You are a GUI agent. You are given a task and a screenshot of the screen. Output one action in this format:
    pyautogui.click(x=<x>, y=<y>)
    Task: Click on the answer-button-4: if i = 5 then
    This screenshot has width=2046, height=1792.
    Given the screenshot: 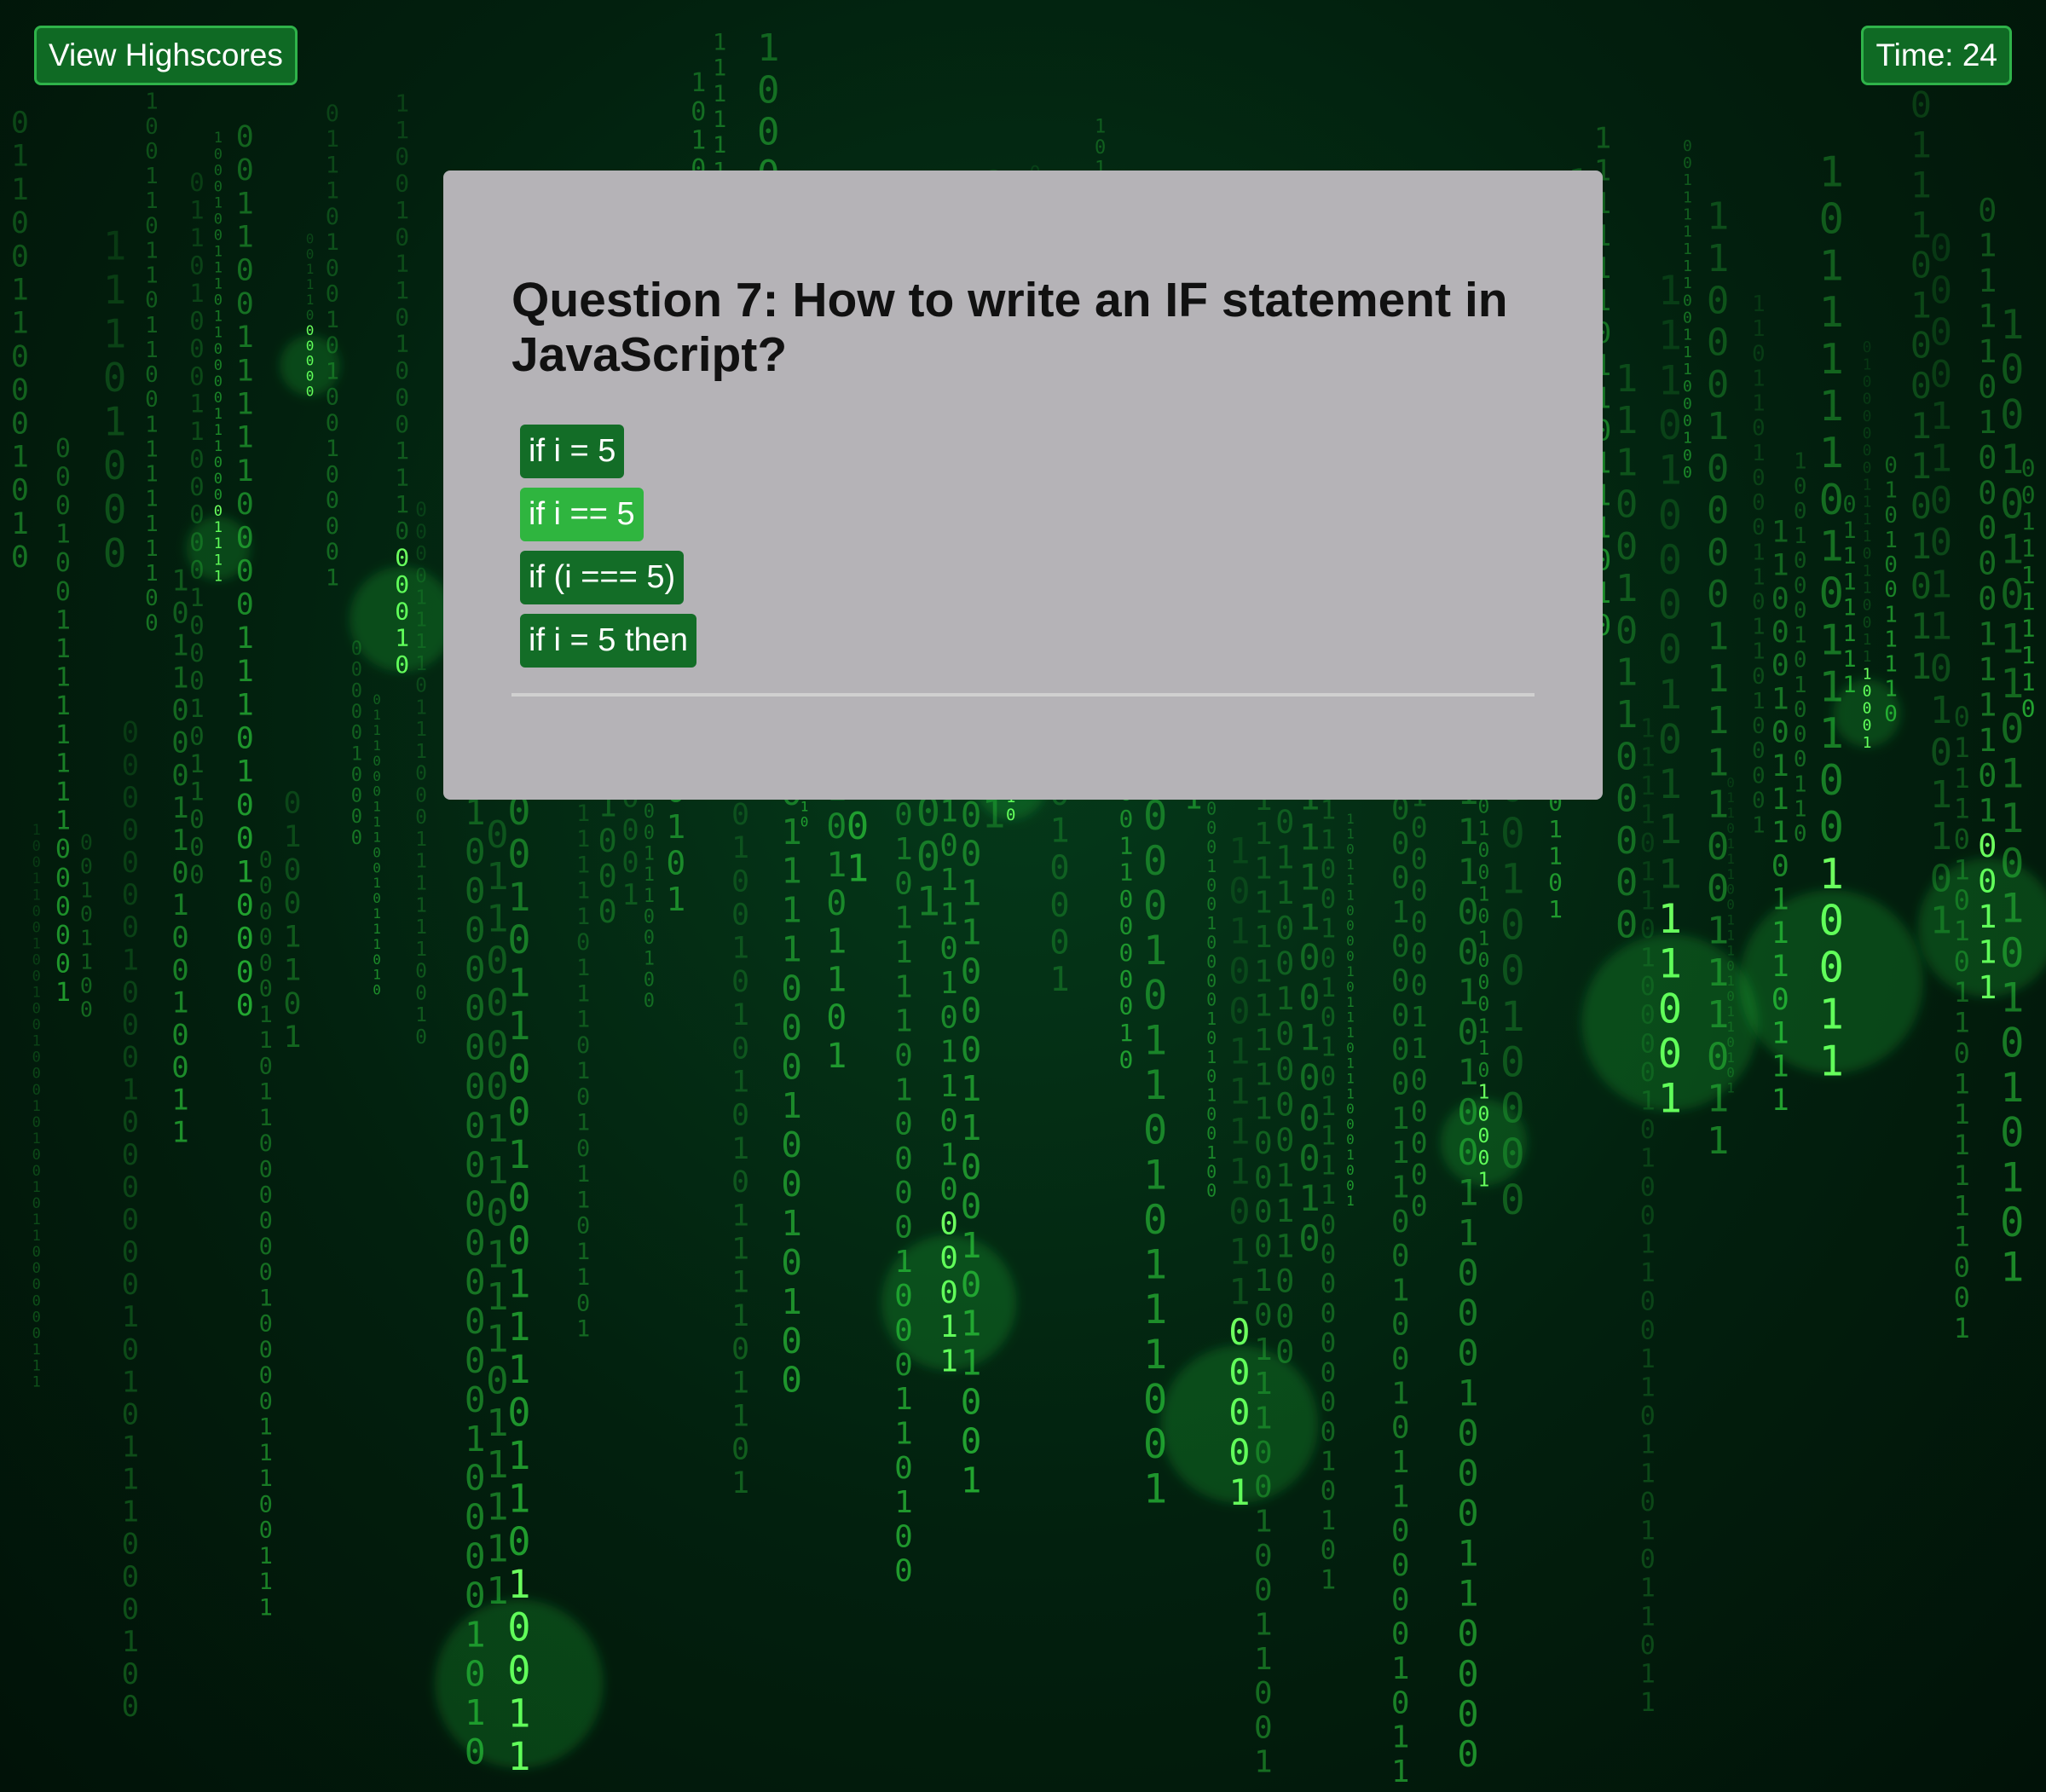 What is the action you would take?
    pyautogui.click(x=608, y=641)
    